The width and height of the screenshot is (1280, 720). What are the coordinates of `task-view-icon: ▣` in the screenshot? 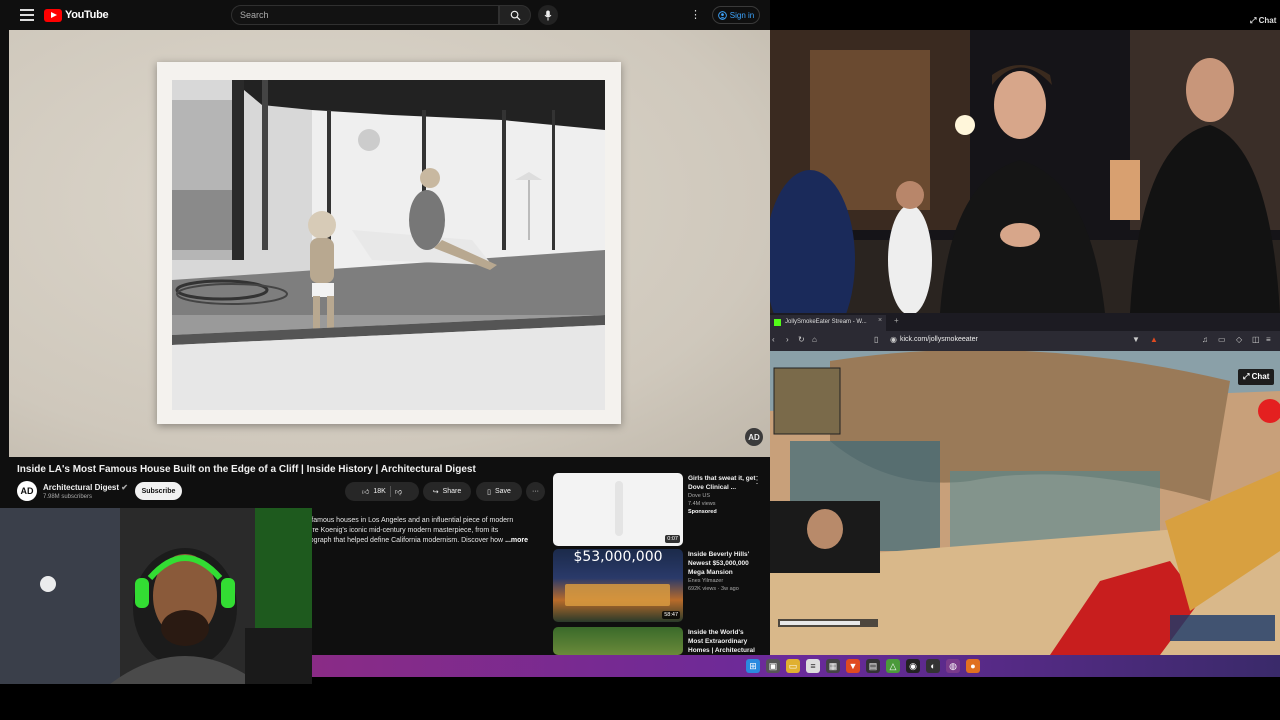 It's located at (773, 666).